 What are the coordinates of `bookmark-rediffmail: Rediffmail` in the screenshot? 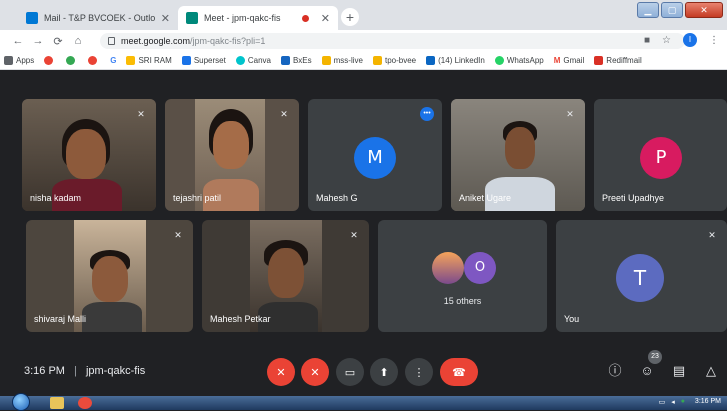 It's located at (618, 60).